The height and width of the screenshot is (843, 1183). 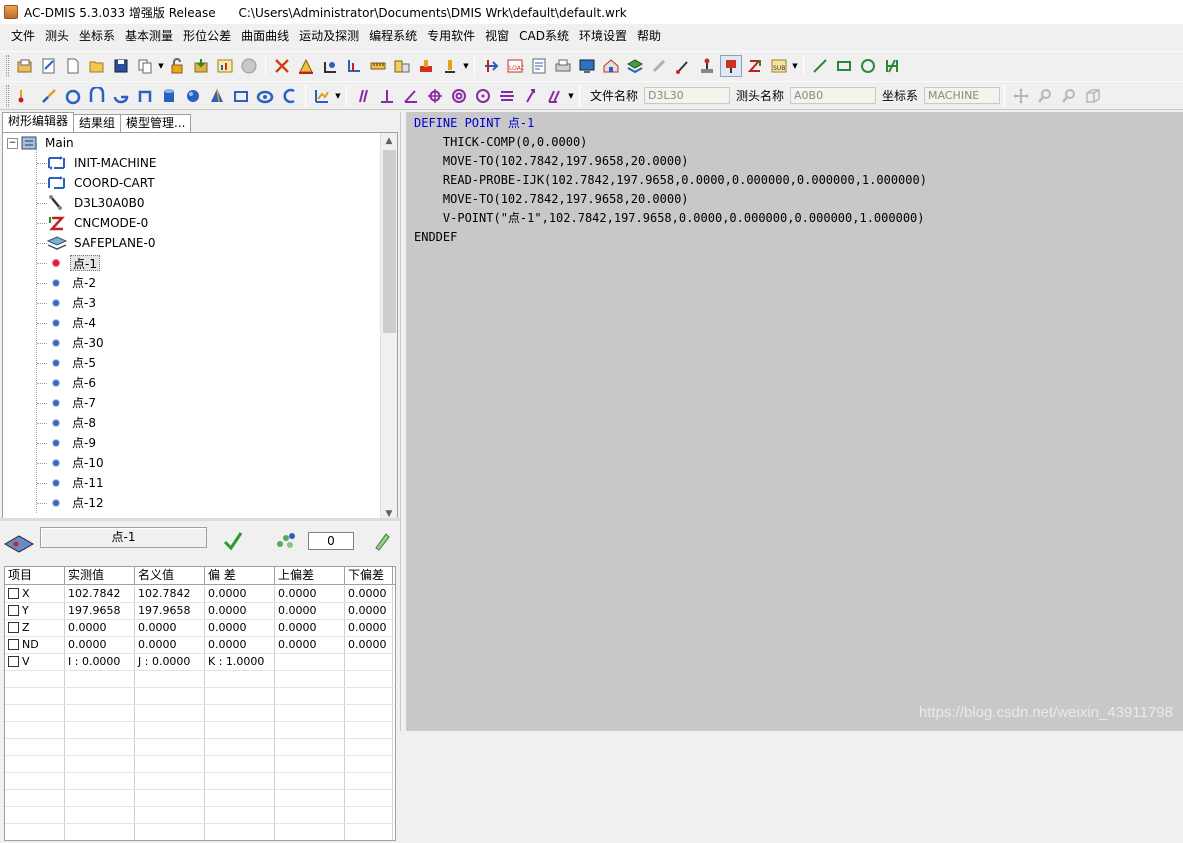 What do you see at coordinates (426, 66) in the screenshot?
I see `probe-red-icon` at bounding box center [426, 66].